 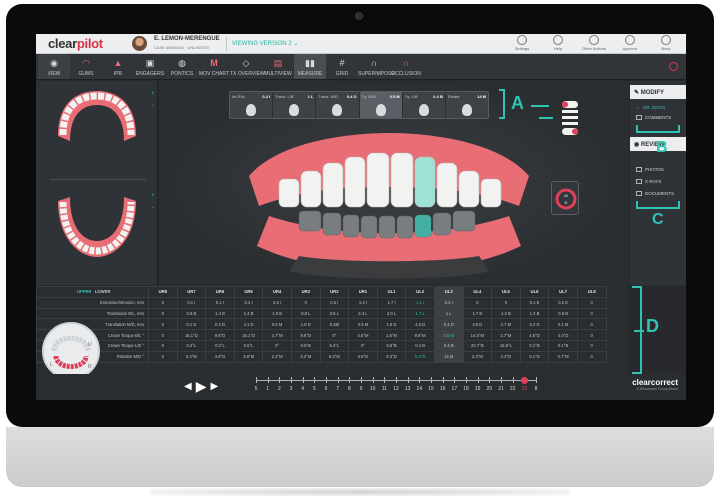 I want to click on timeline-stage-label: 10, so click(x=373, y=389).